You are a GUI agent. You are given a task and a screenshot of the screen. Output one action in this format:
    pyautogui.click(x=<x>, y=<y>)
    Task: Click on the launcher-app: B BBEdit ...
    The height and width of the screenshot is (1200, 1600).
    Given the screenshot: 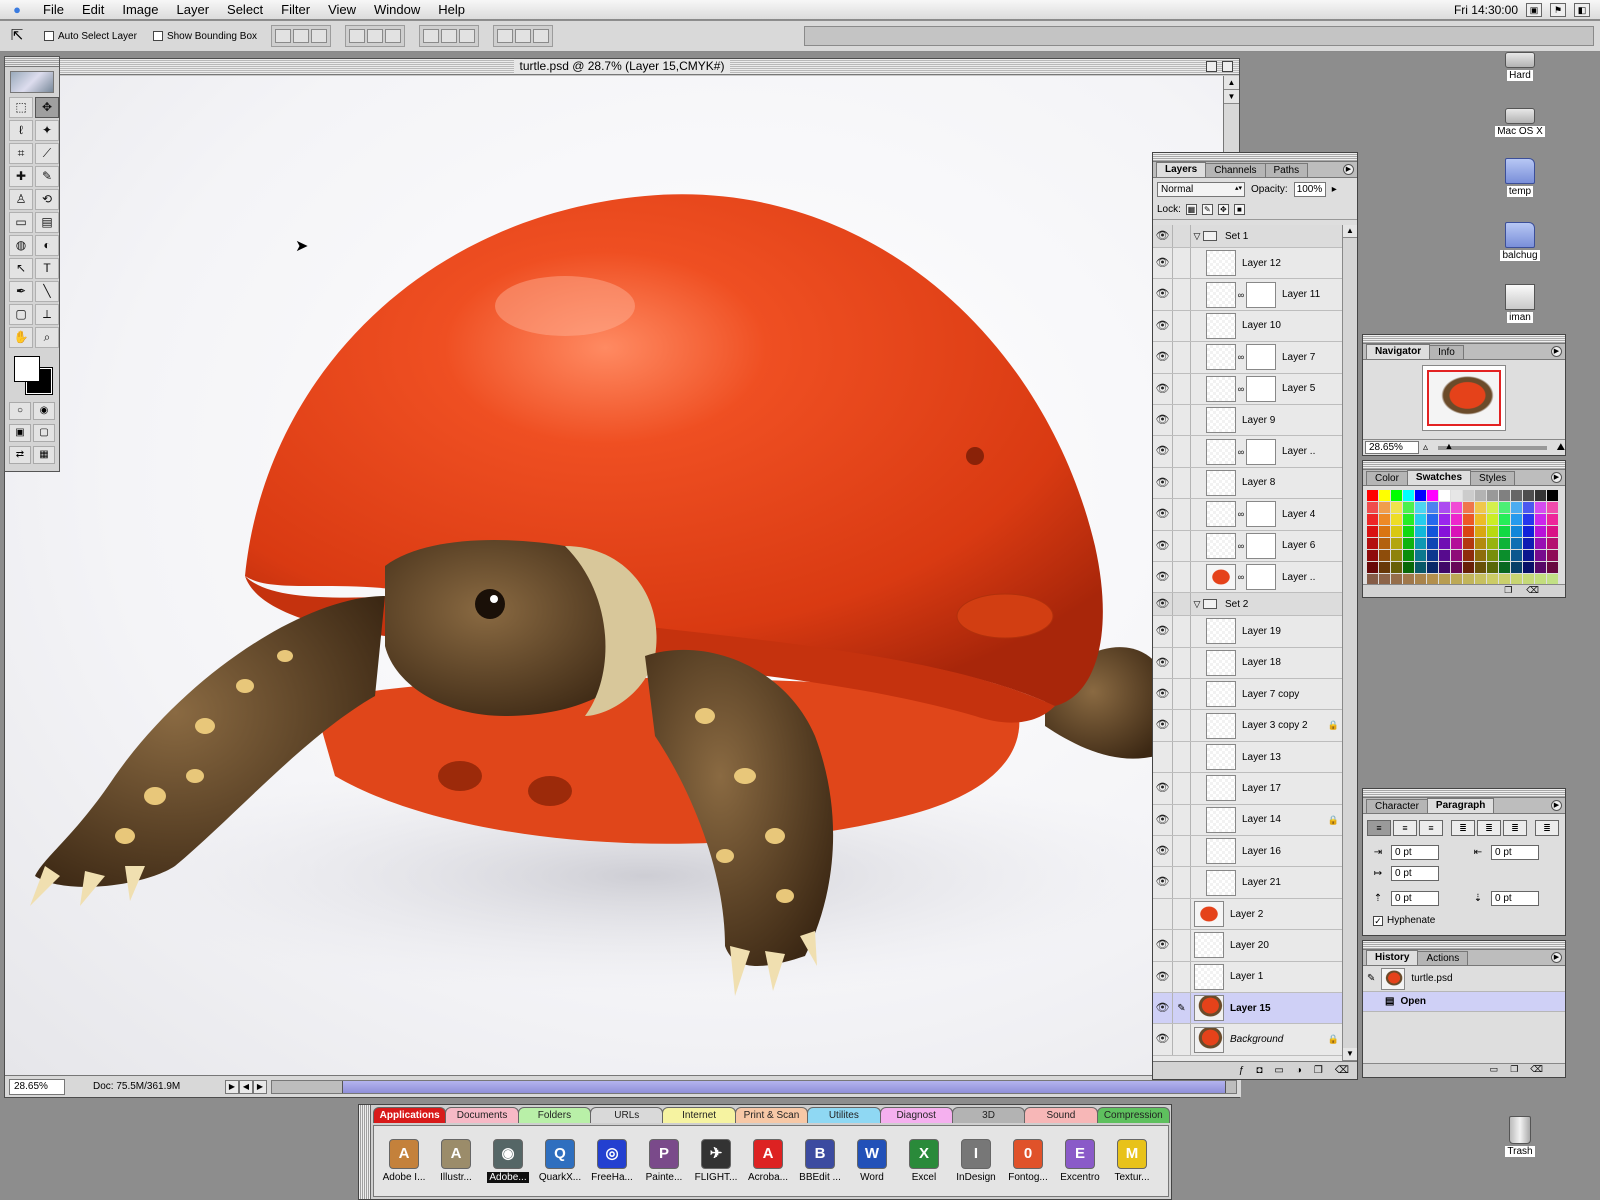 What is the action you would take?
    pyautogui.click(x=820, y=1161)
    